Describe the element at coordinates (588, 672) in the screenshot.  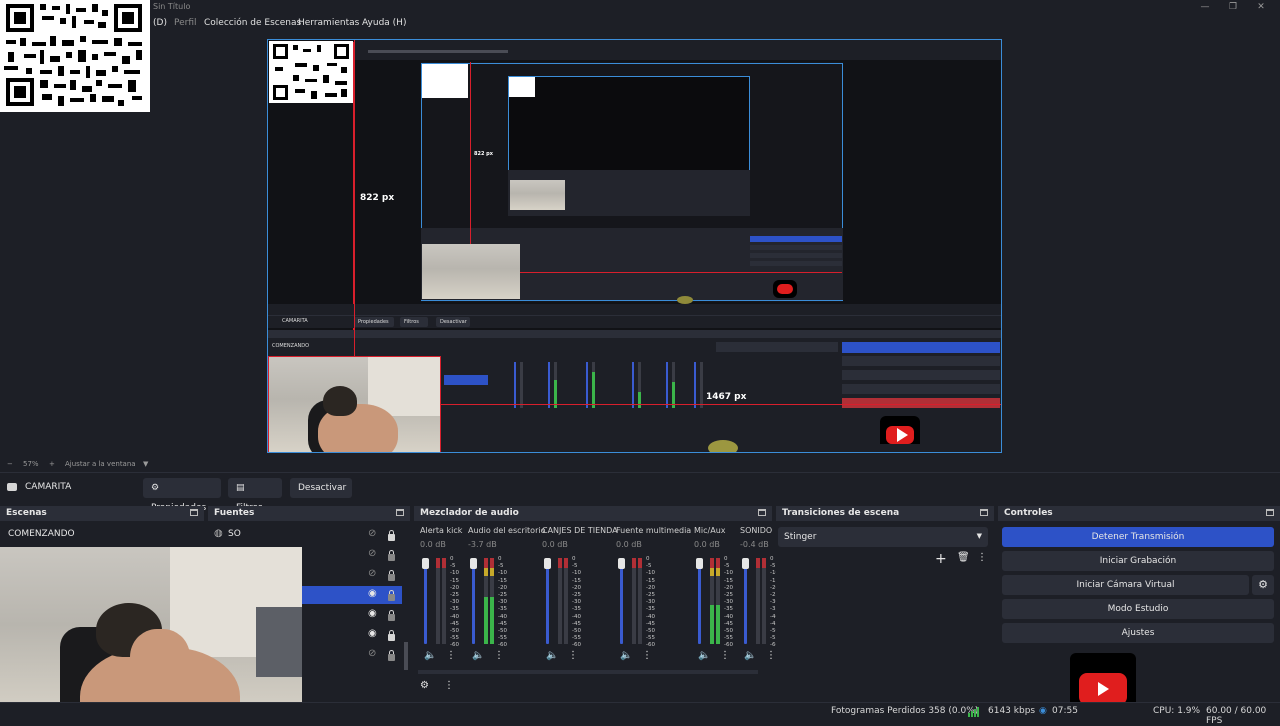
I see `mixer-scrollbar` at that location.